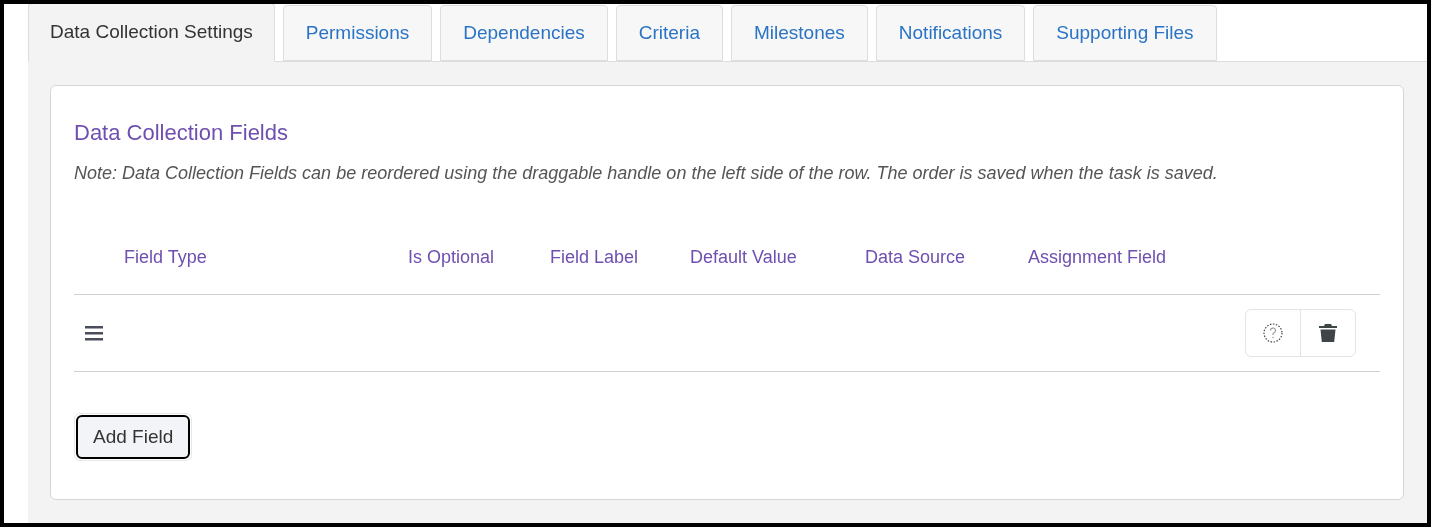  Describe the element at coordinates (950, 33) in the screenshot. I see `tab: Notifications` at that location.